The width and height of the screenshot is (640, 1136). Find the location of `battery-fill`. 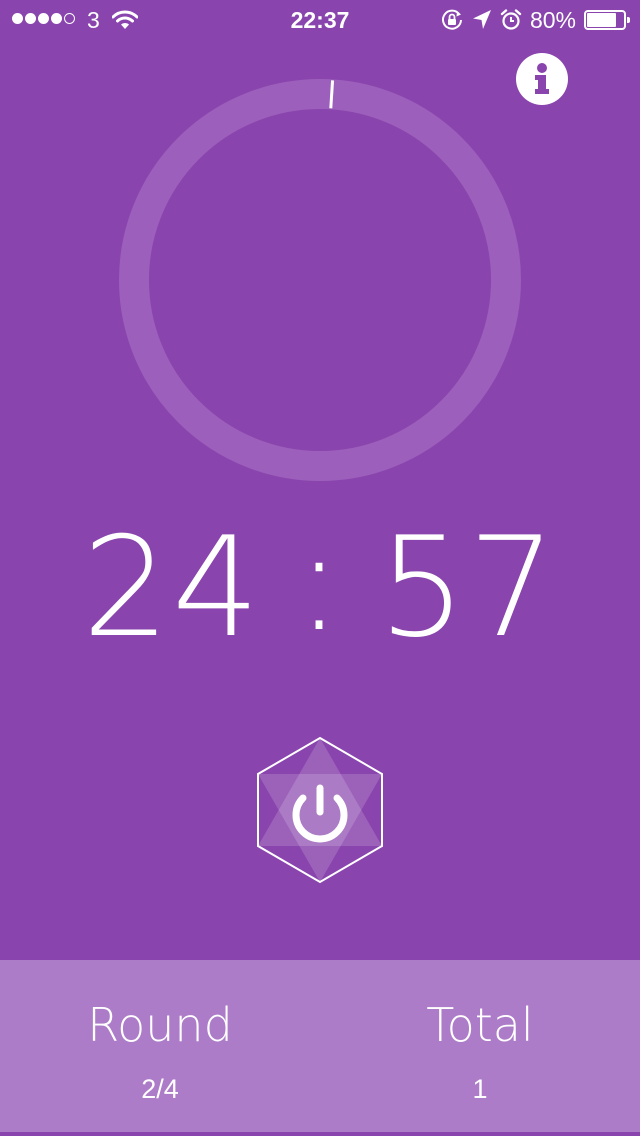

battery-fill is located at coordinates (601, 20).